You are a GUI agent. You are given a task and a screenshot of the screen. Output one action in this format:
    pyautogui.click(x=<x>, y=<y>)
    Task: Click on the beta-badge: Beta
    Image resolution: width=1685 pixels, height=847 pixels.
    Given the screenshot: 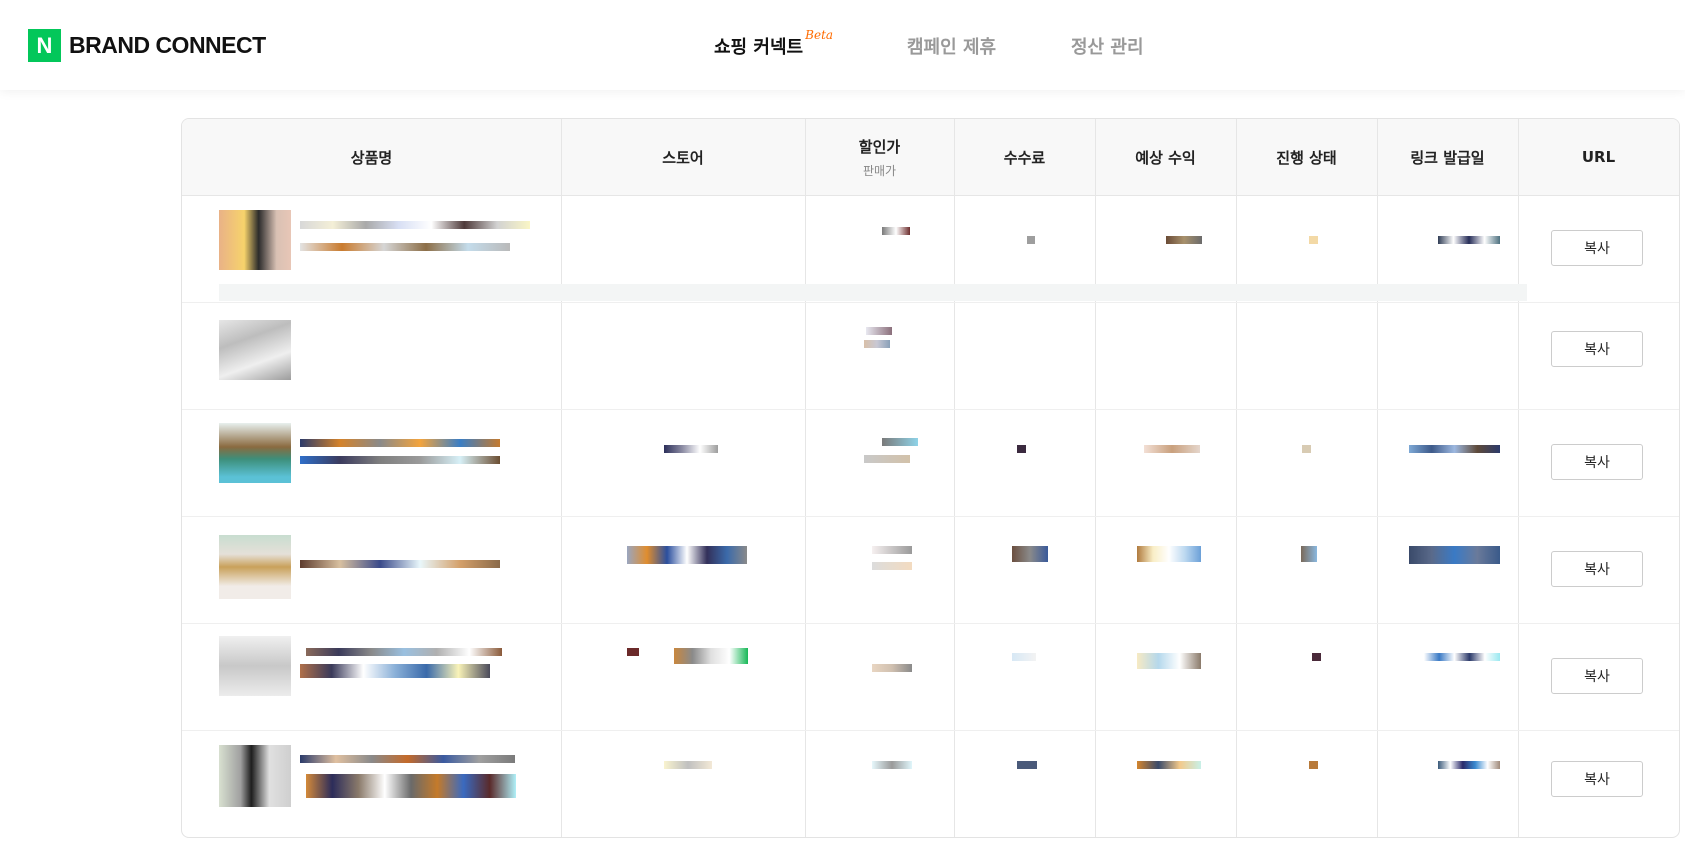 What is the action you would take?
    pyautogui.click(x=819, y=35)
    